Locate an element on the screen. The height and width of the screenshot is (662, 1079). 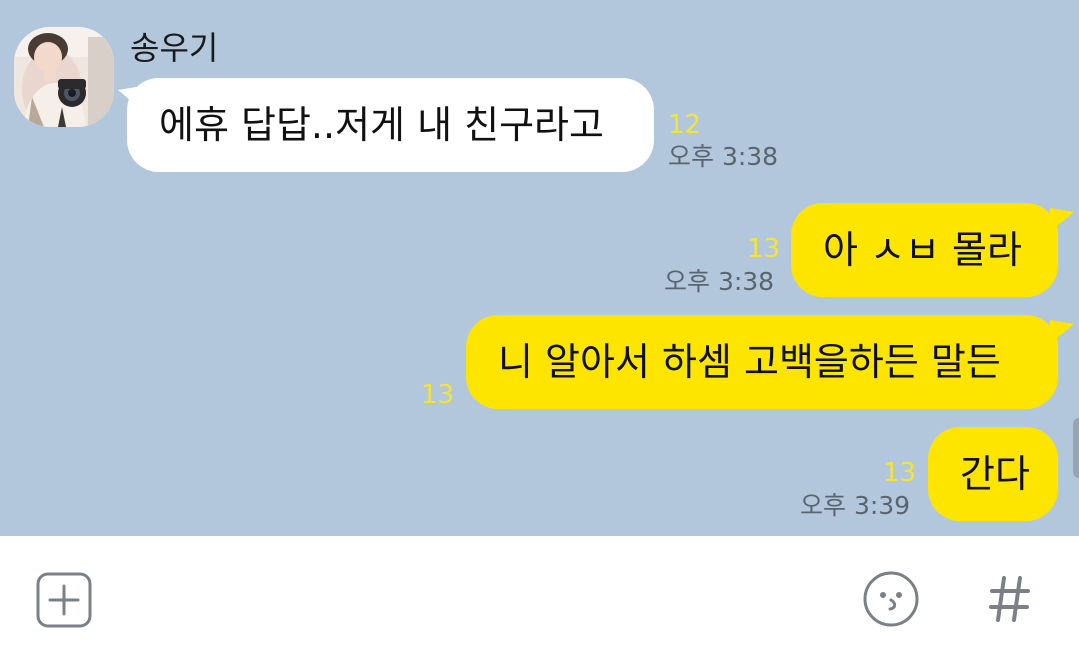
message-text: 간다 is located at coordinates (995, 474).